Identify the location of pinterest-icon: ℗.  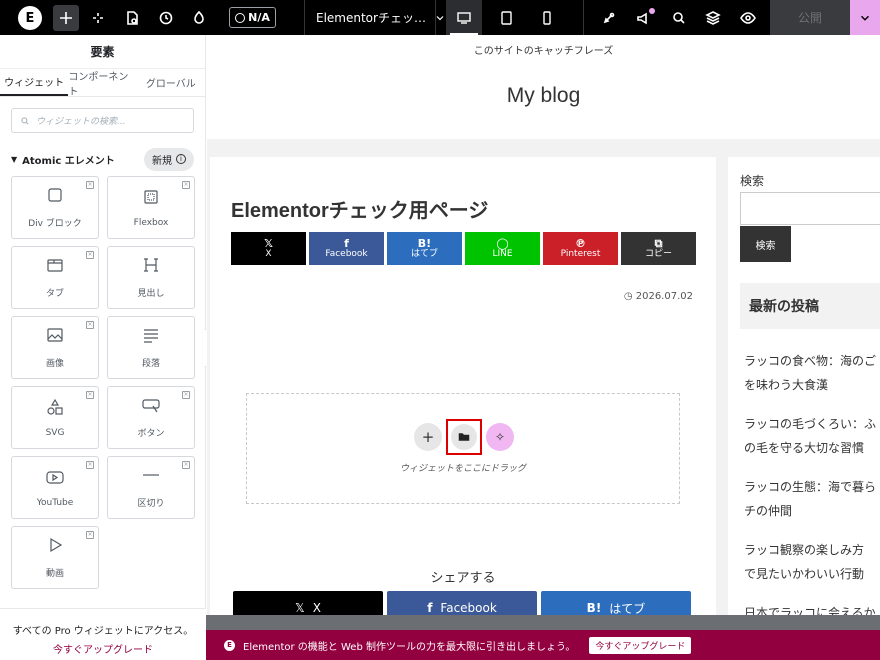
(580, 243).